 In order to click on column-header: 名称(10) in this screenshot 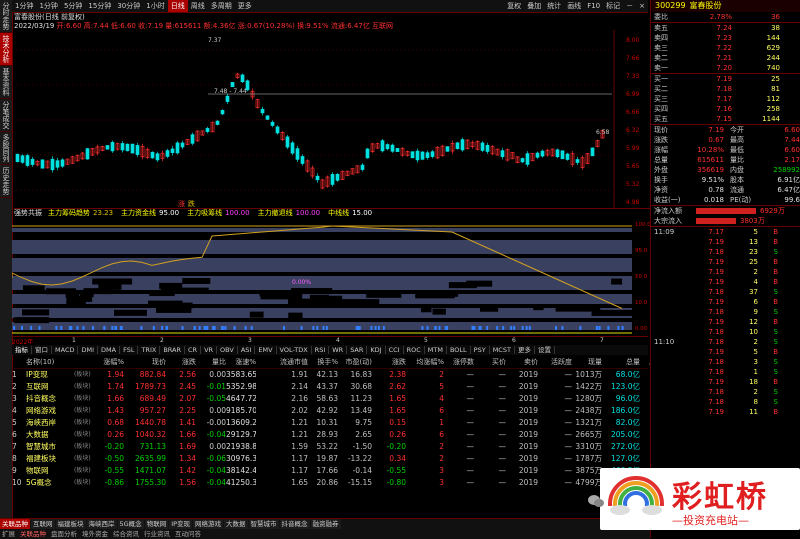, I will do `click(50, 362)`.